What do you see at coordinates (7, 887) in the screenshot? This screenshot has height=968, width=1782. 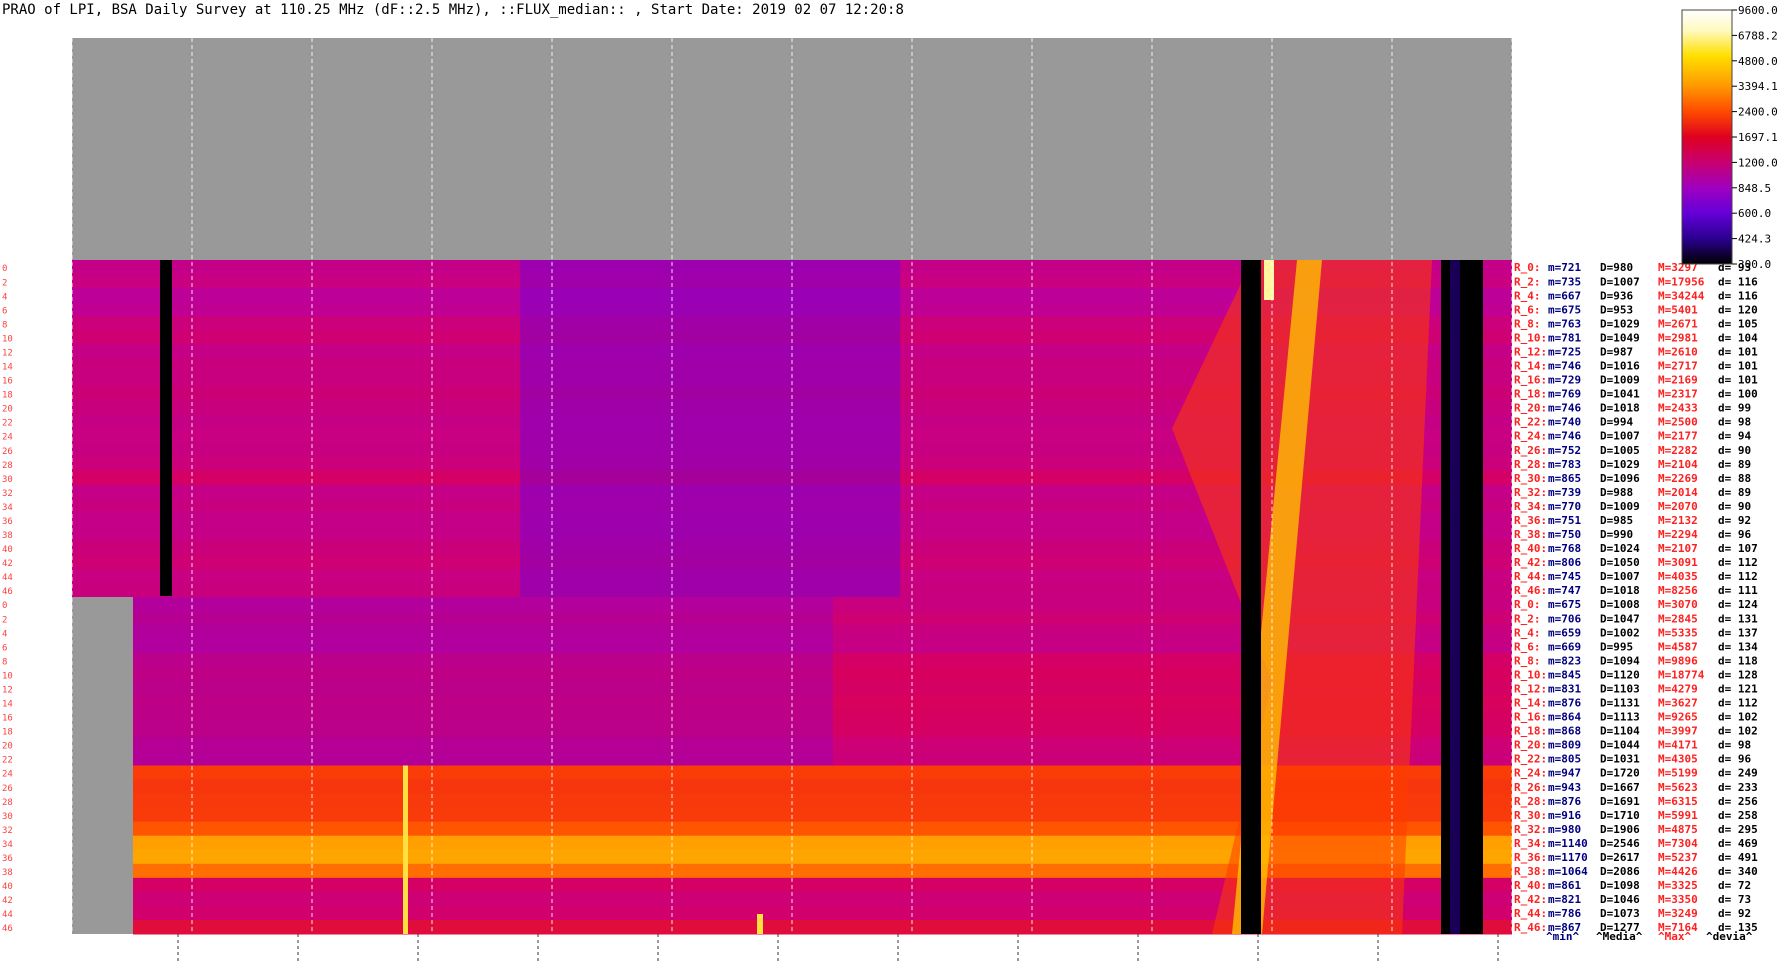 I see `row-index-label: 40` at bounding box center [7, 887].